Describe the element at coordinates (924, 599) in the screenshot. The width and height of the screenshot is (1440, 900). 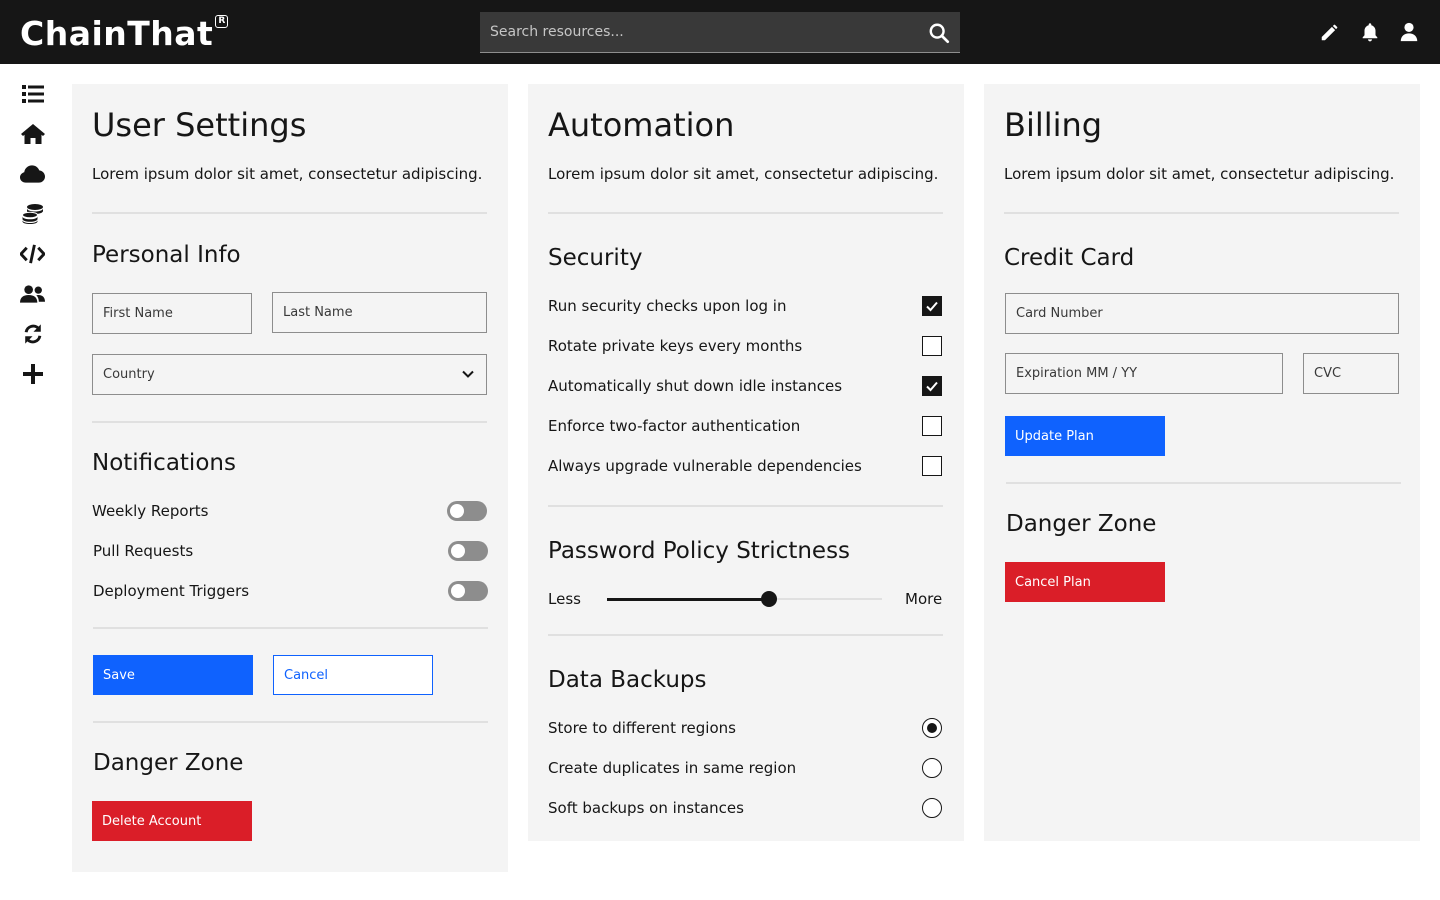
I see `slider-max-label: More` at that location.